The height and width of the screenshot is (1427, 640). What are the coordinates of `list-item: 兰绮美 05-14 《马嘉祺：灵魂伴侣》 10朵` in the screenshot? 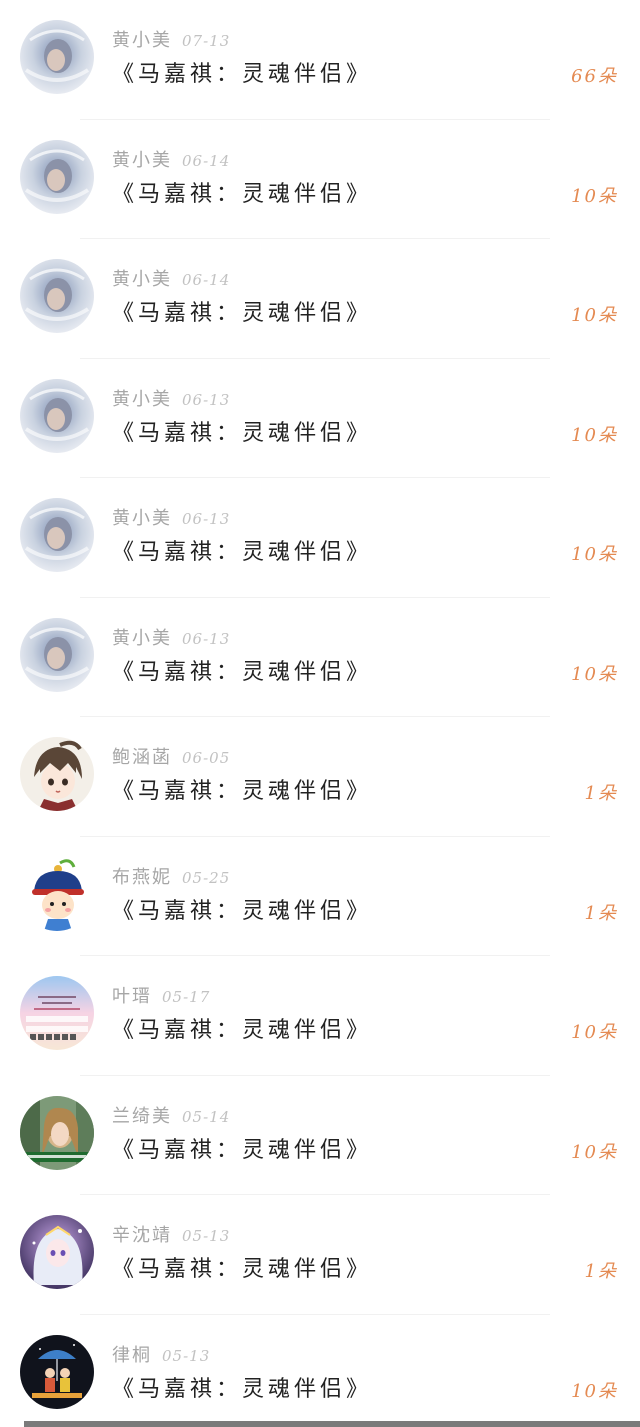 It's located at (320, 1135).